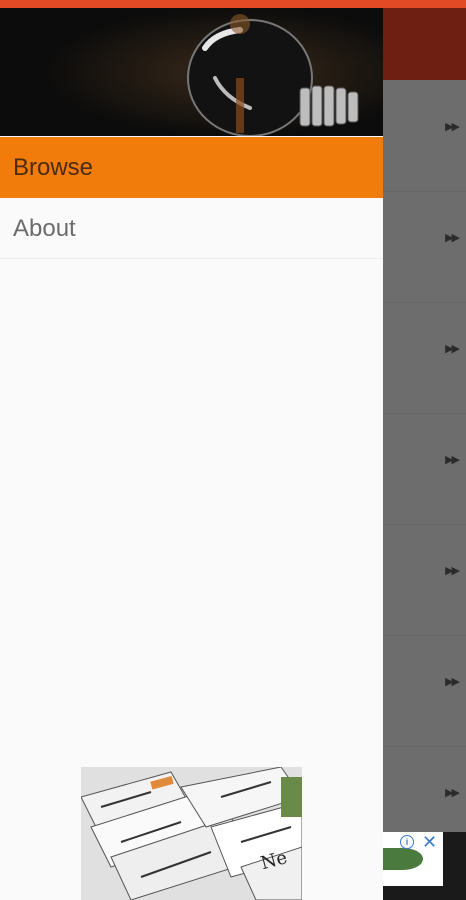 The width and height of the screenshot is (466, 900). Describe the element at coordinates (191, 833) in the screenshot. I see `newspaper-ad-image: Ne` at that location.